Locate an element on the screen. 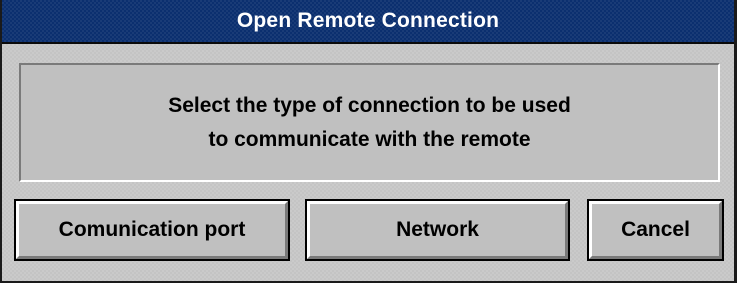 This screenshot has width=737, height=283. network-button: Network is located at coordinates (437, 230).